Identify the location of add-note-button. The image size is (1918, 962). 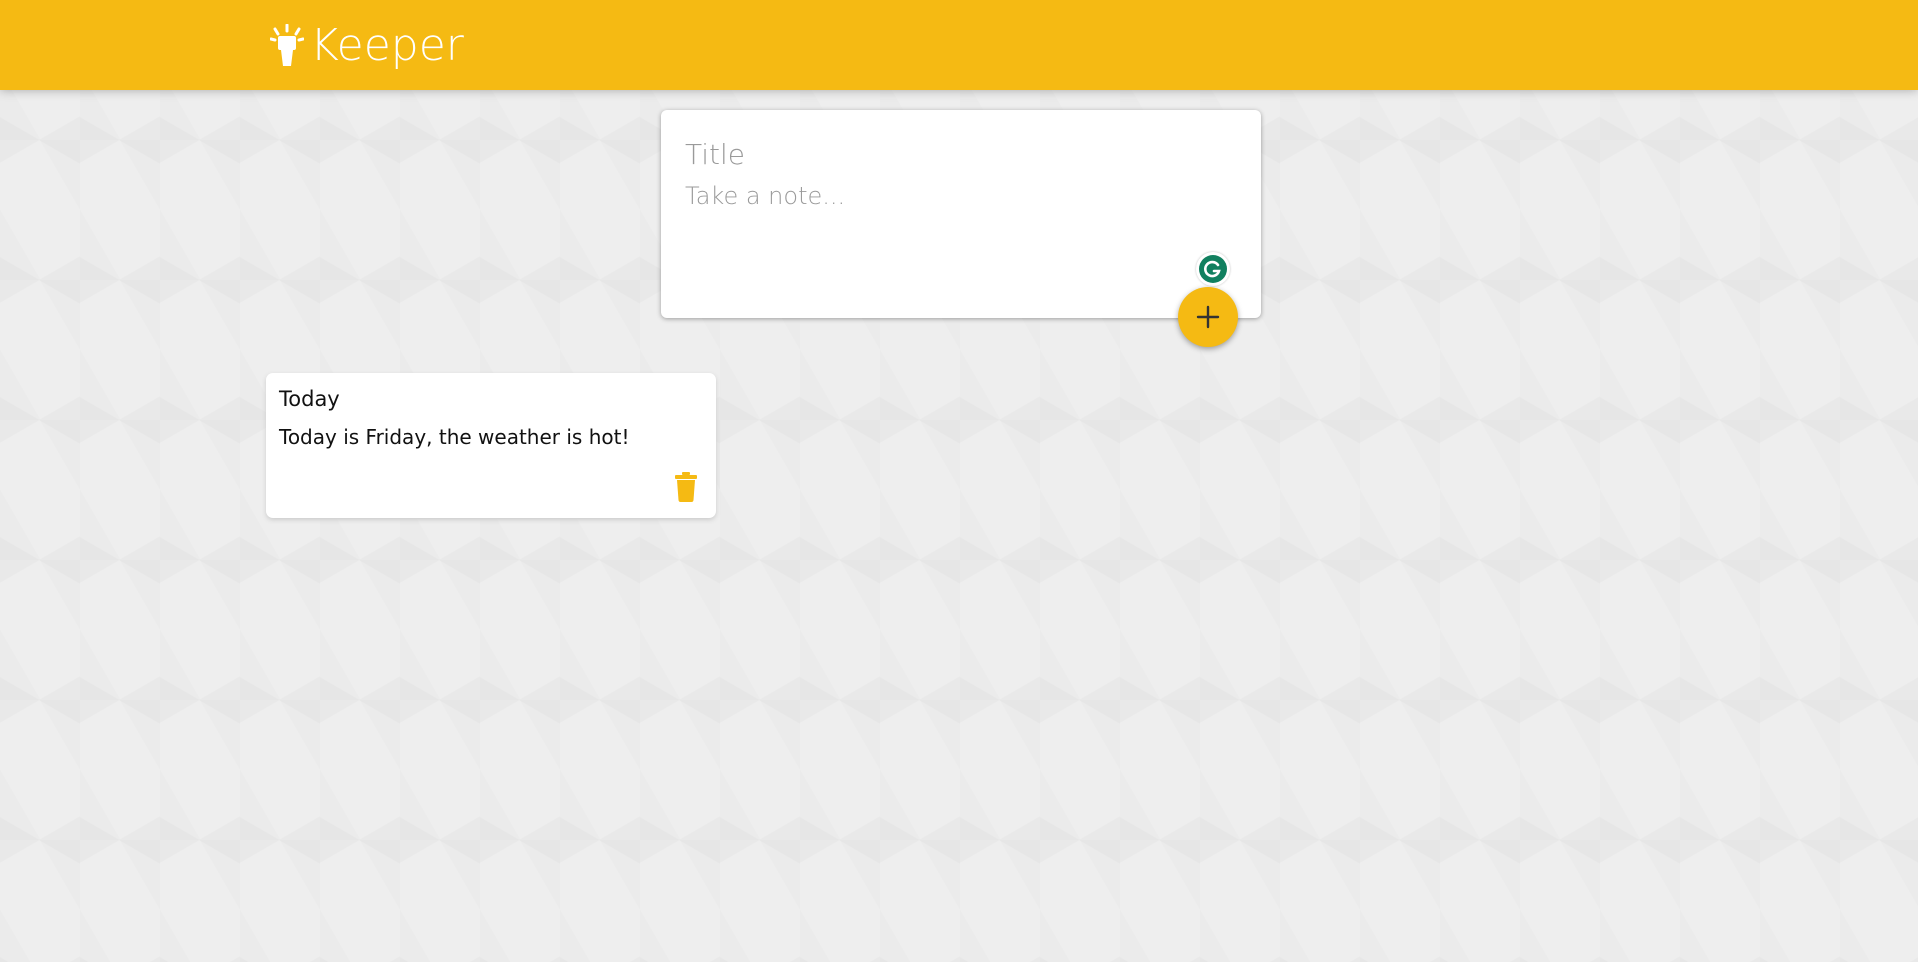
(1208, 317).